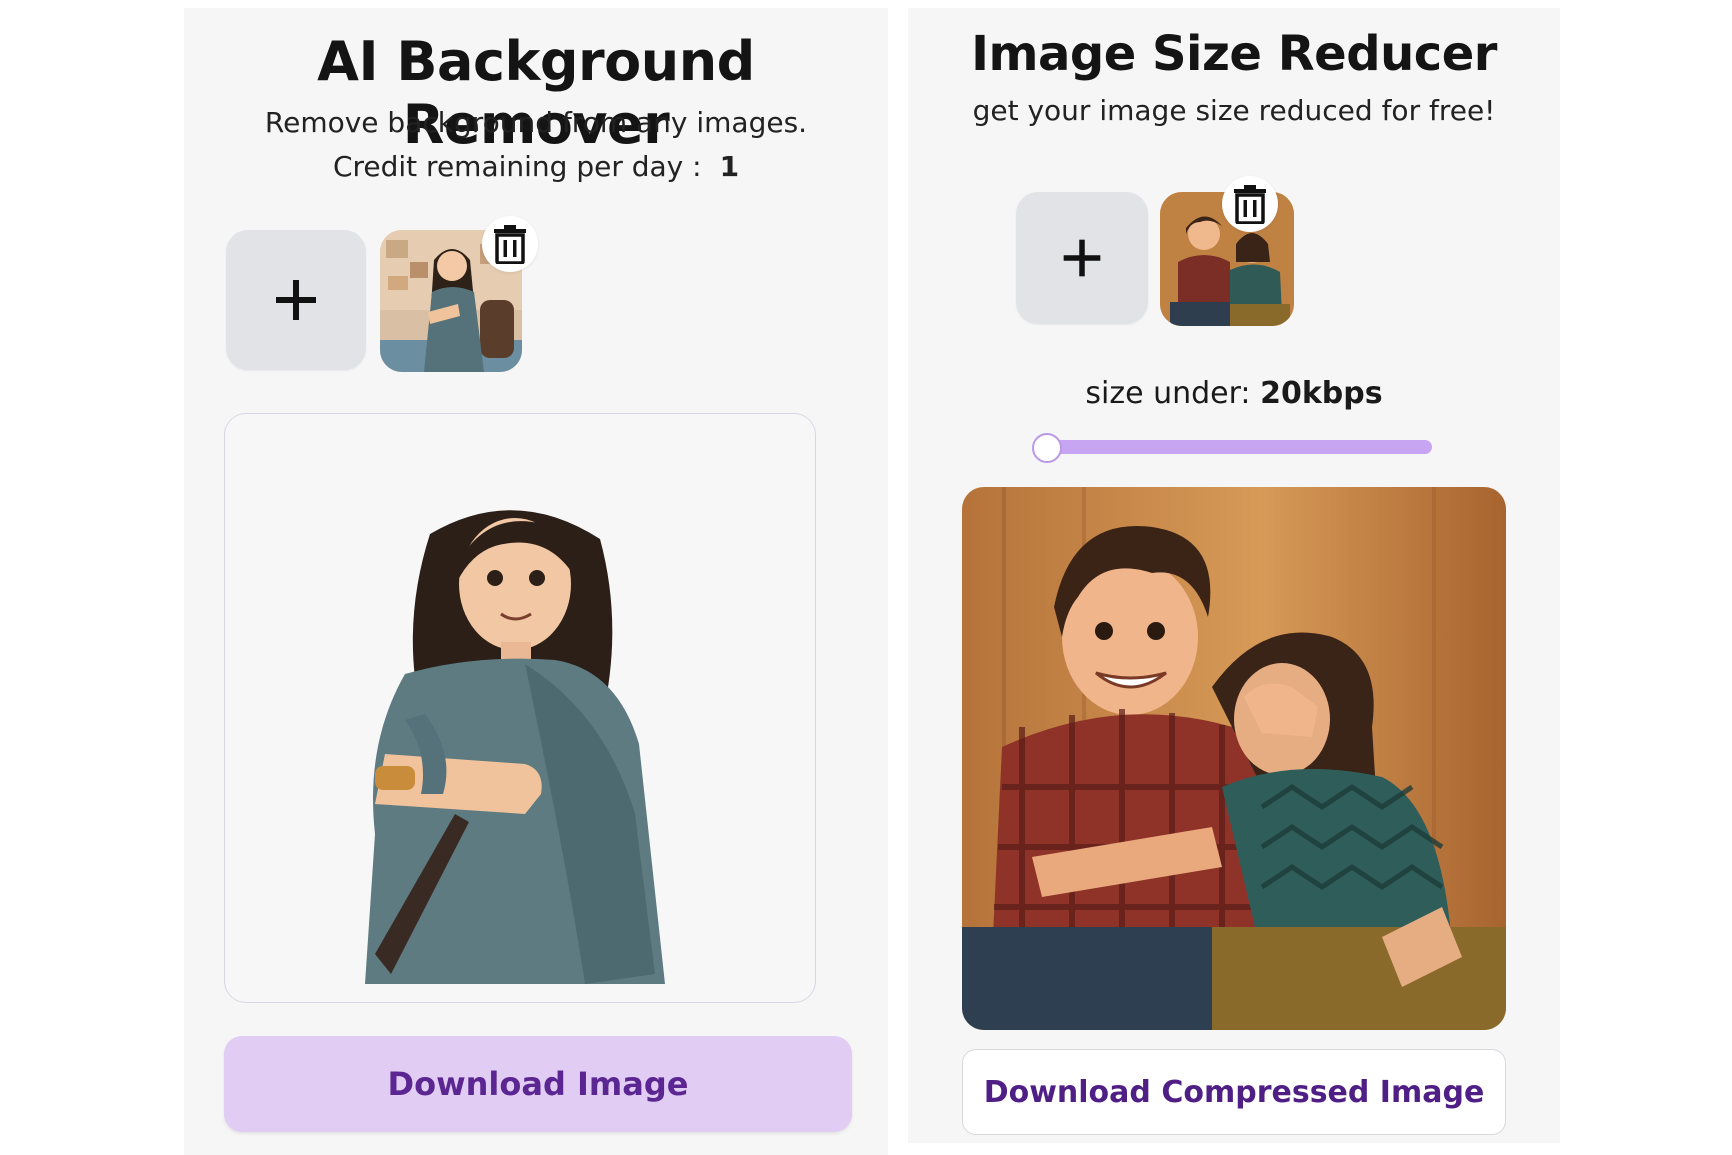 The width and height of the screenshot is (1732, 1155). I want to click on size-limit-label: size under: 20kbps, so click(1234, 393).